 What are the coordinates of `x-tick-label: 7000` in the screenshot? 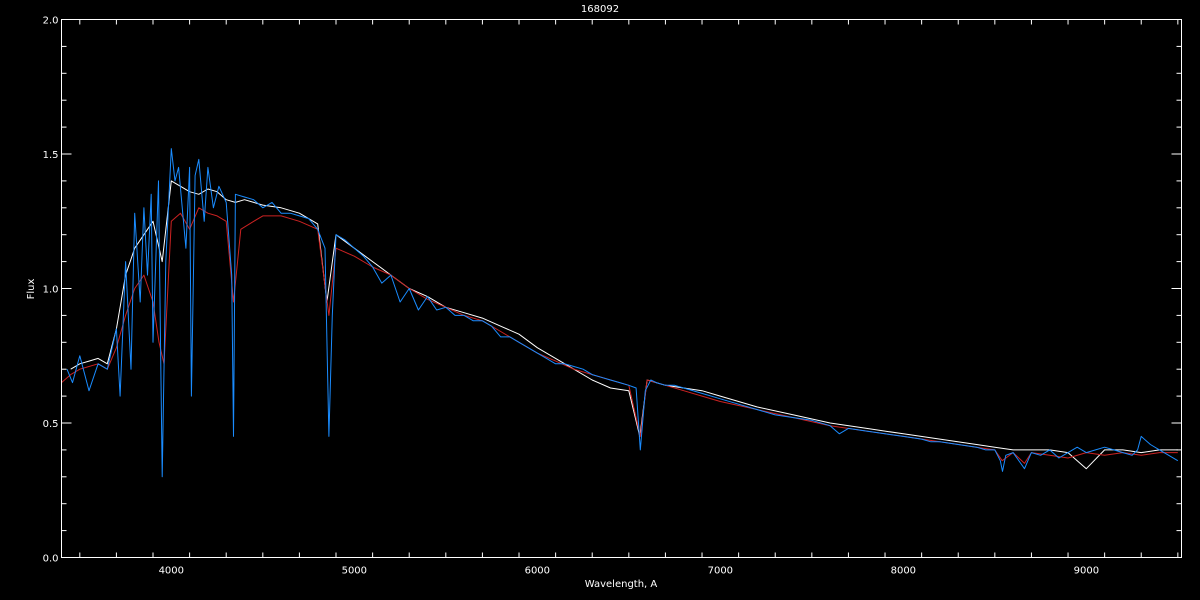 It's located at (720, 571).